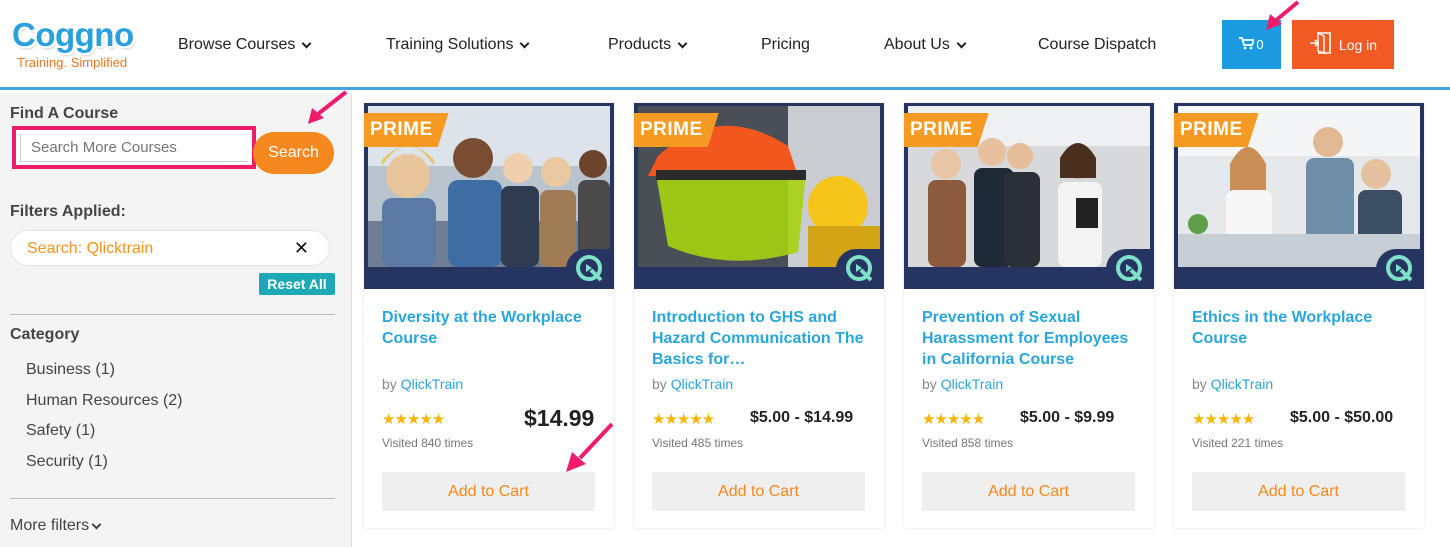 Image resolution: width=1450 pixels, height=547 pixels. I want to click on nav-products: Products, so click(648, 45).